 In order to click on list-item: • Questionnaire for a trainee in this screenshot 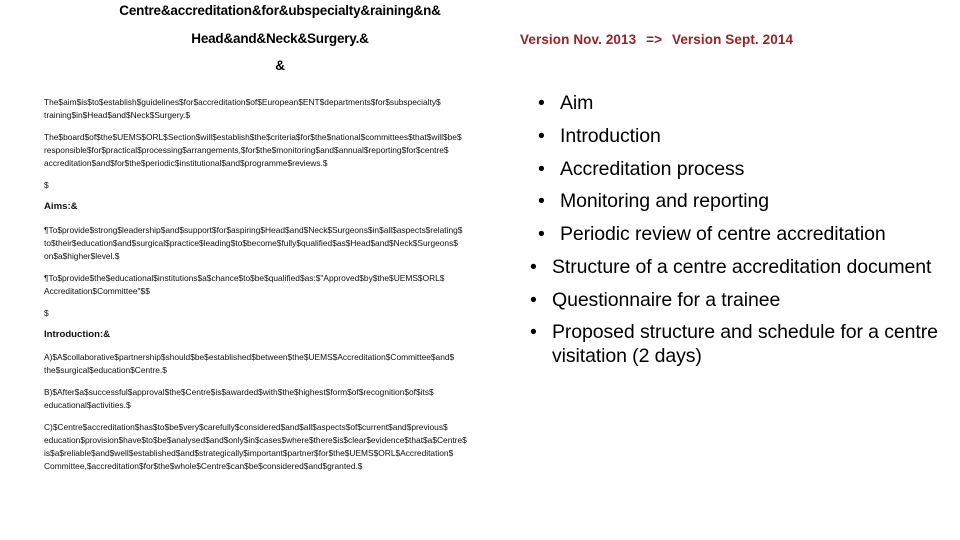, I will do `click(738, 301)`.